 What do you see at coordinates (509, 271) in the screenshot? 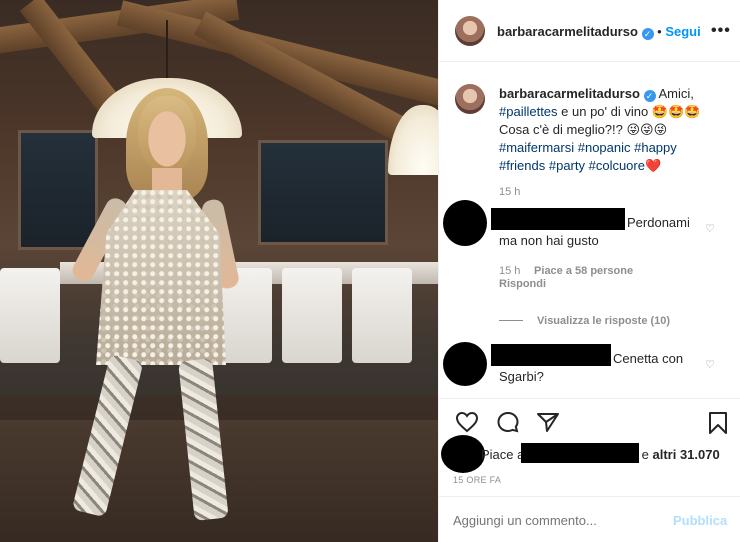
I see `comment-time: 15 h` at bounding box center [509, 271].